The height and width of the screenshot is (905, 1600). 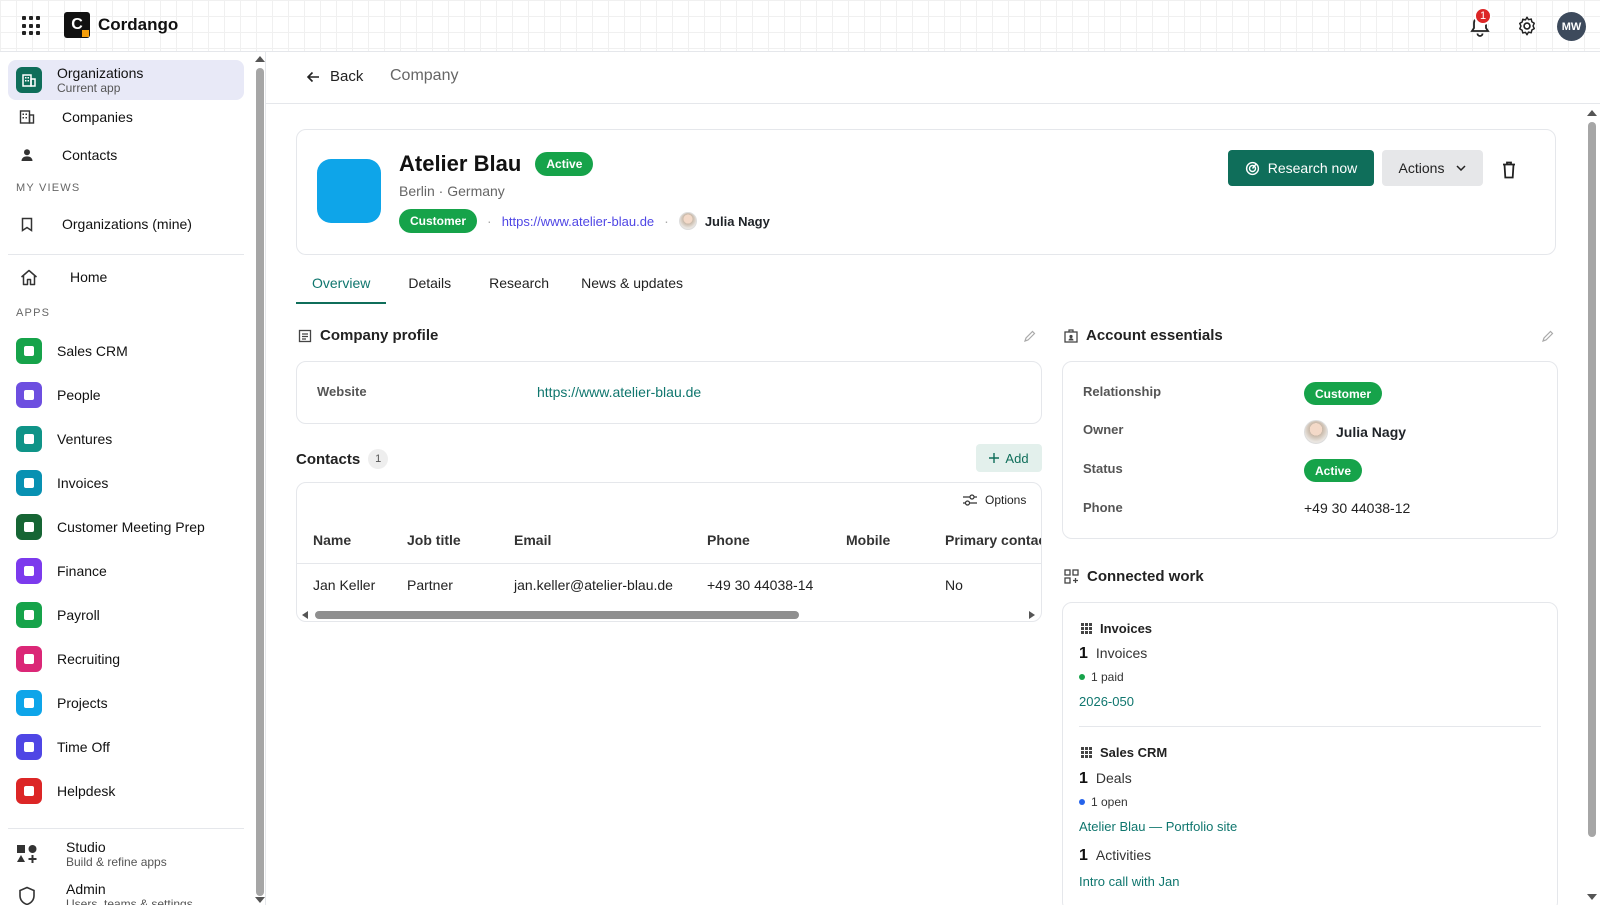 What do you see at coordinates (868, 540) in the screenshot?
I see `column-header-mobile: Mobile` at bounding box center [868, 540].